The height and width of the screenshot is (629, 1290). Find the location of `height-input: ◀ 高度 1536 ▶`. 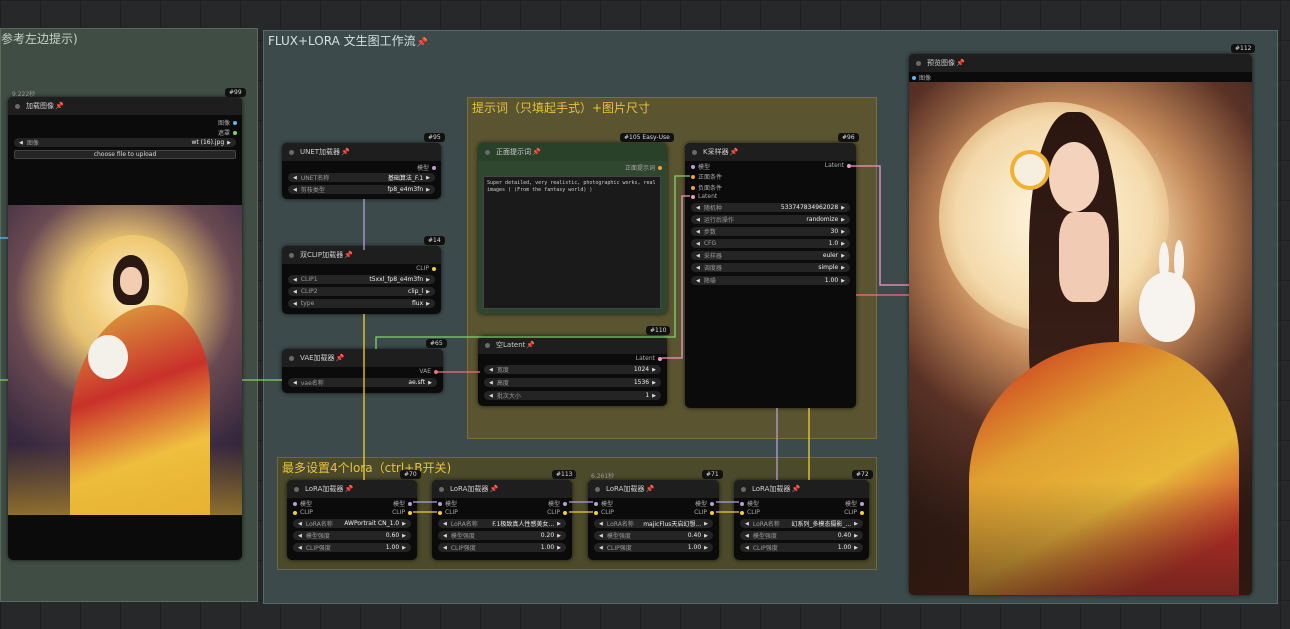

height-input: ◀ 高度 1536 ▶ is located at coordinates (572, 382).